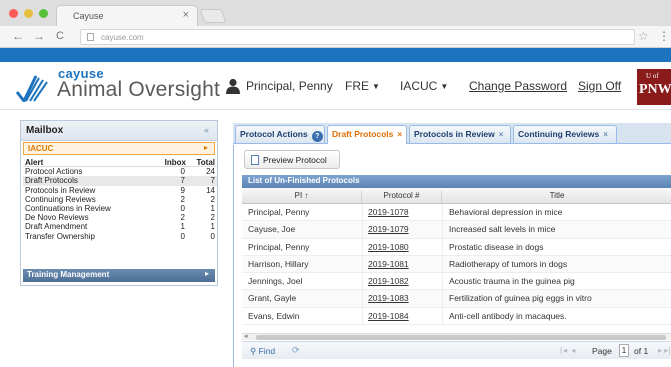 This screenshot has height=367, width=671. What do you see at coordinates (206, 130) in the screenshot?
I see `collapse-icon: «` at bounding box center [206, 130].